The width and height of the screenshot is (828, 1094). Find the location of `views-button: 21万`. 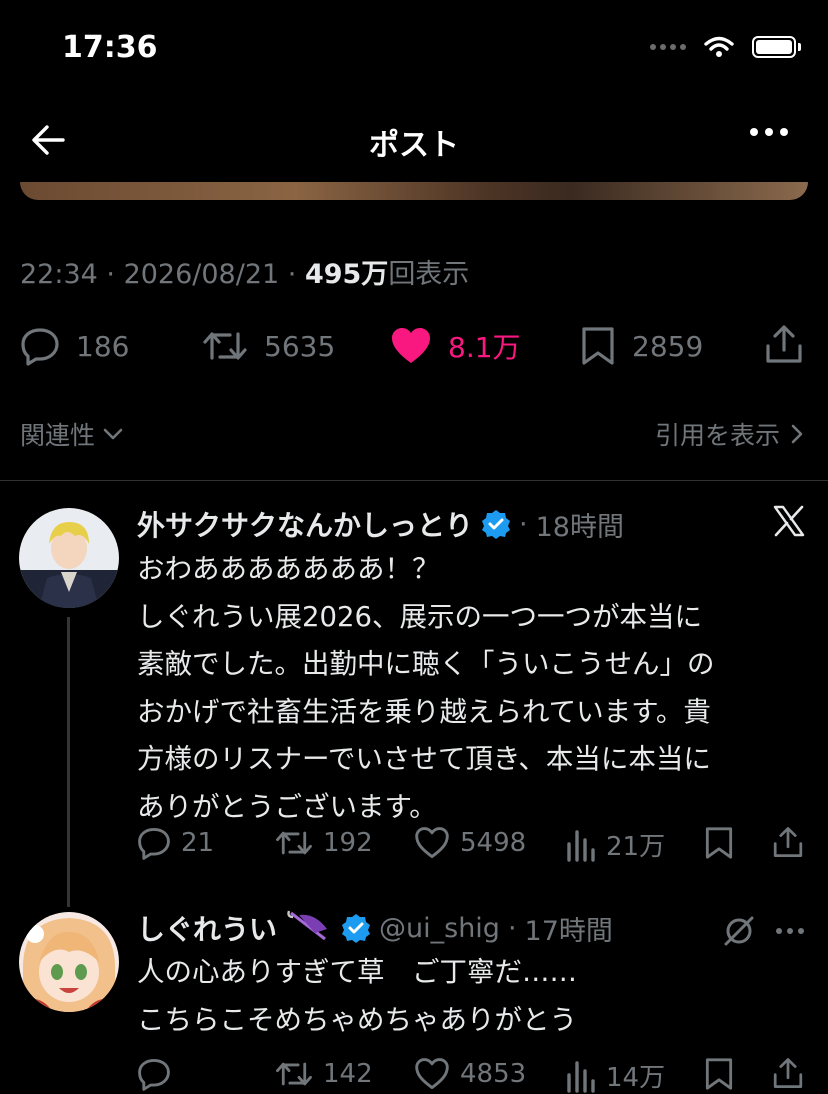

views-button: 21万 is located at coordinates (615, 844).